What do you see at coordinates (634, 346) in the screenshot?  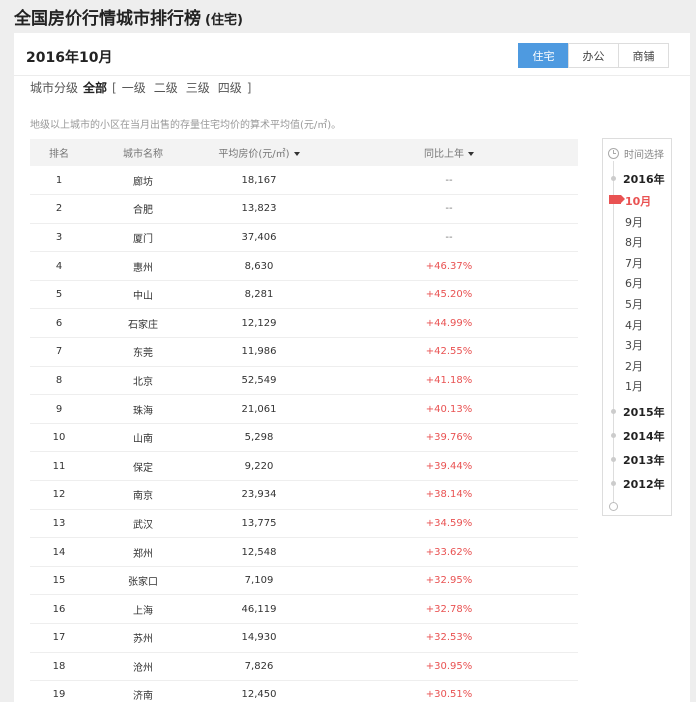 I see `timeline-label: 3月` at bounding box center [634, 346].